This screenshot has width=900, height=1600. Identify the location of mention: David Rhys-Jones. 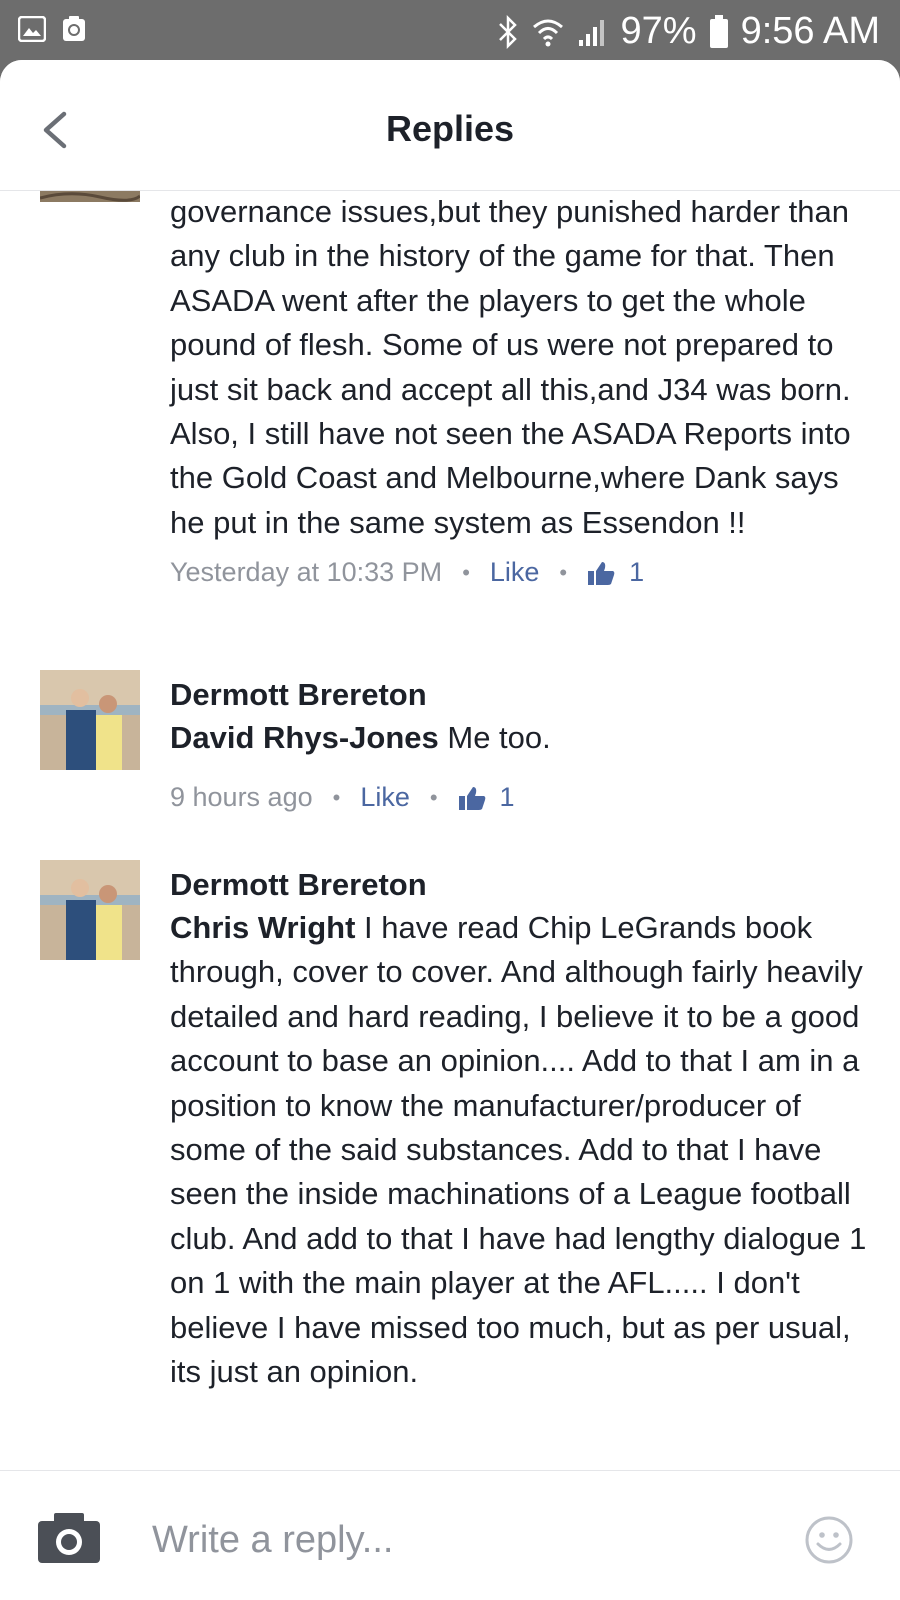
(304, 737).